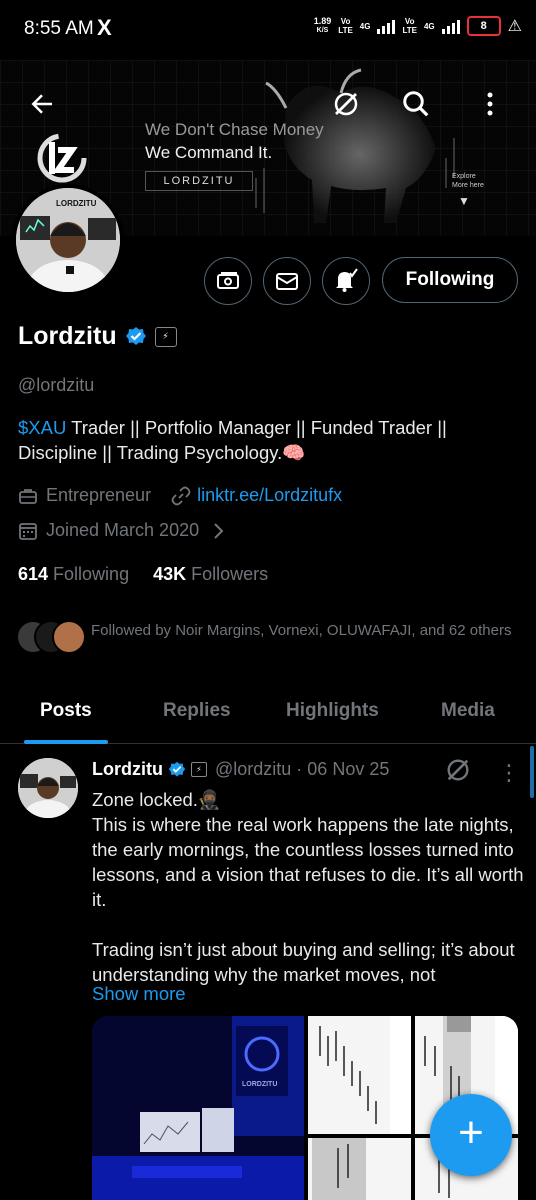 The height and width of the screenshot is (1200, 536). I want to click on network-type-1-label: 4G, so click(365, 26).